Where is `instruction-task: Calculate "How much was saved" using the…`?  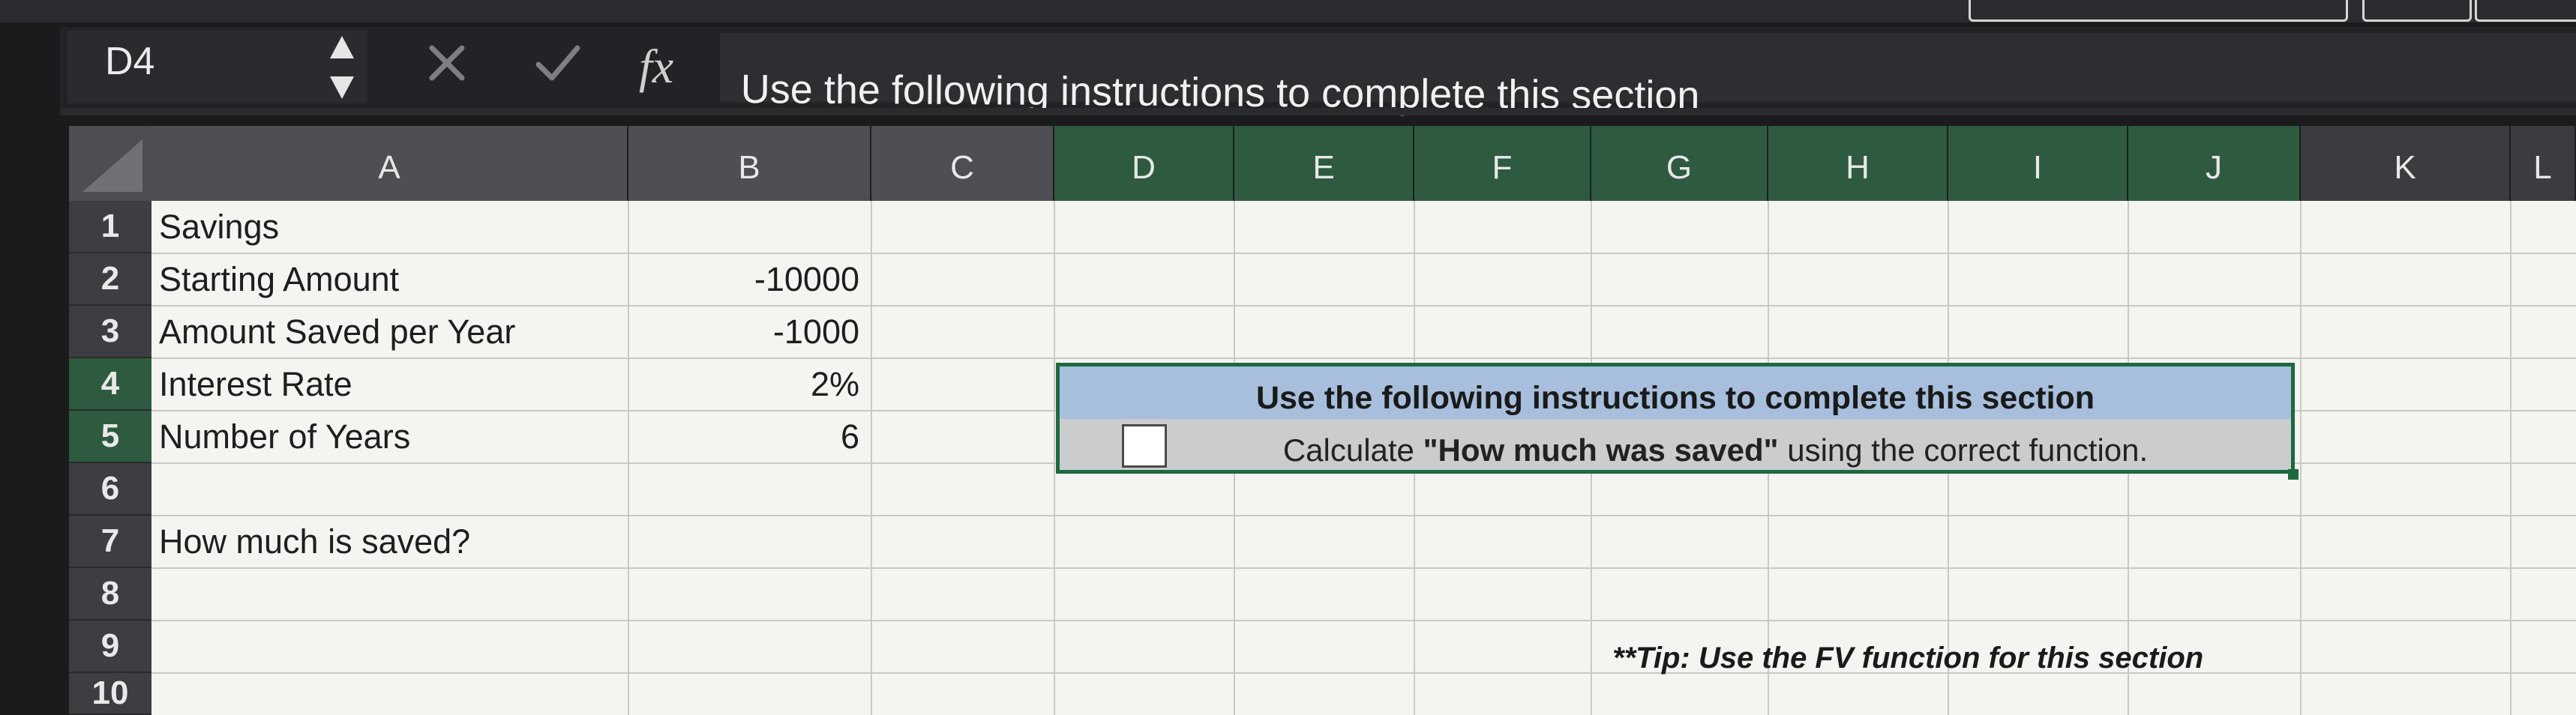
instruction-task: Calculate "How much was saved" using the… is located at coordinates (1716, 450).